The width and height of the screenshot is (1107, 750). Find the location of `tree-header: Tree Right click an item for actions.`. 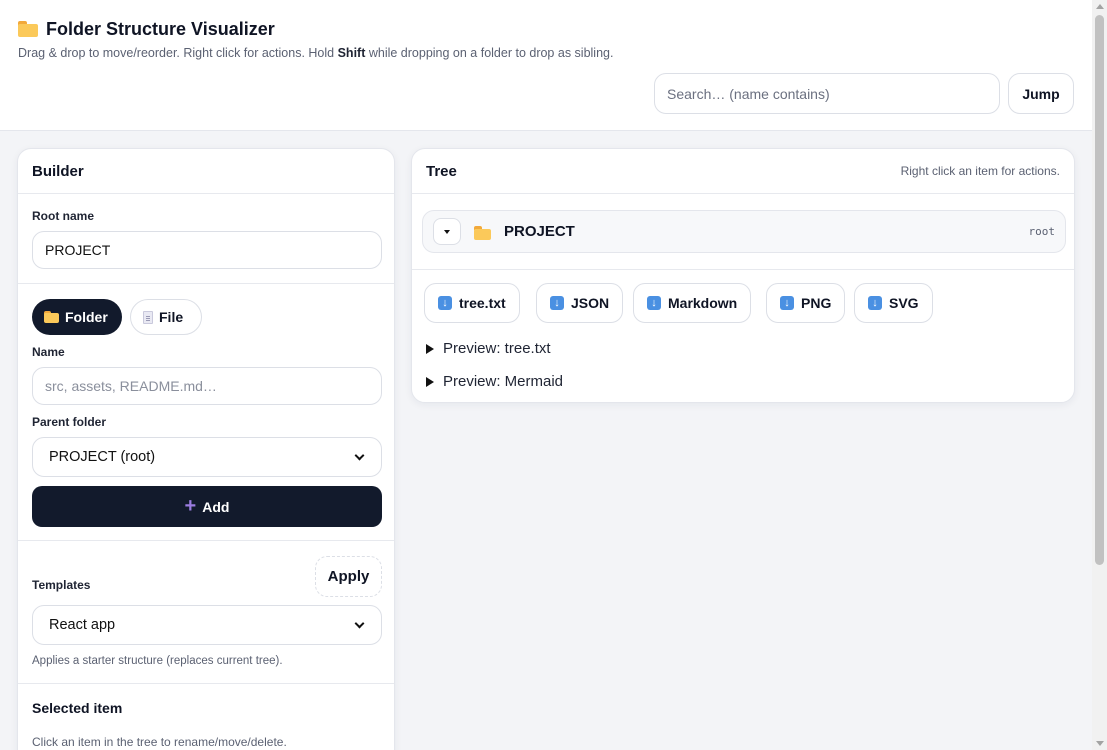

tree-header: Tree Right click an item for actions. is located at coordinates (743, 171).